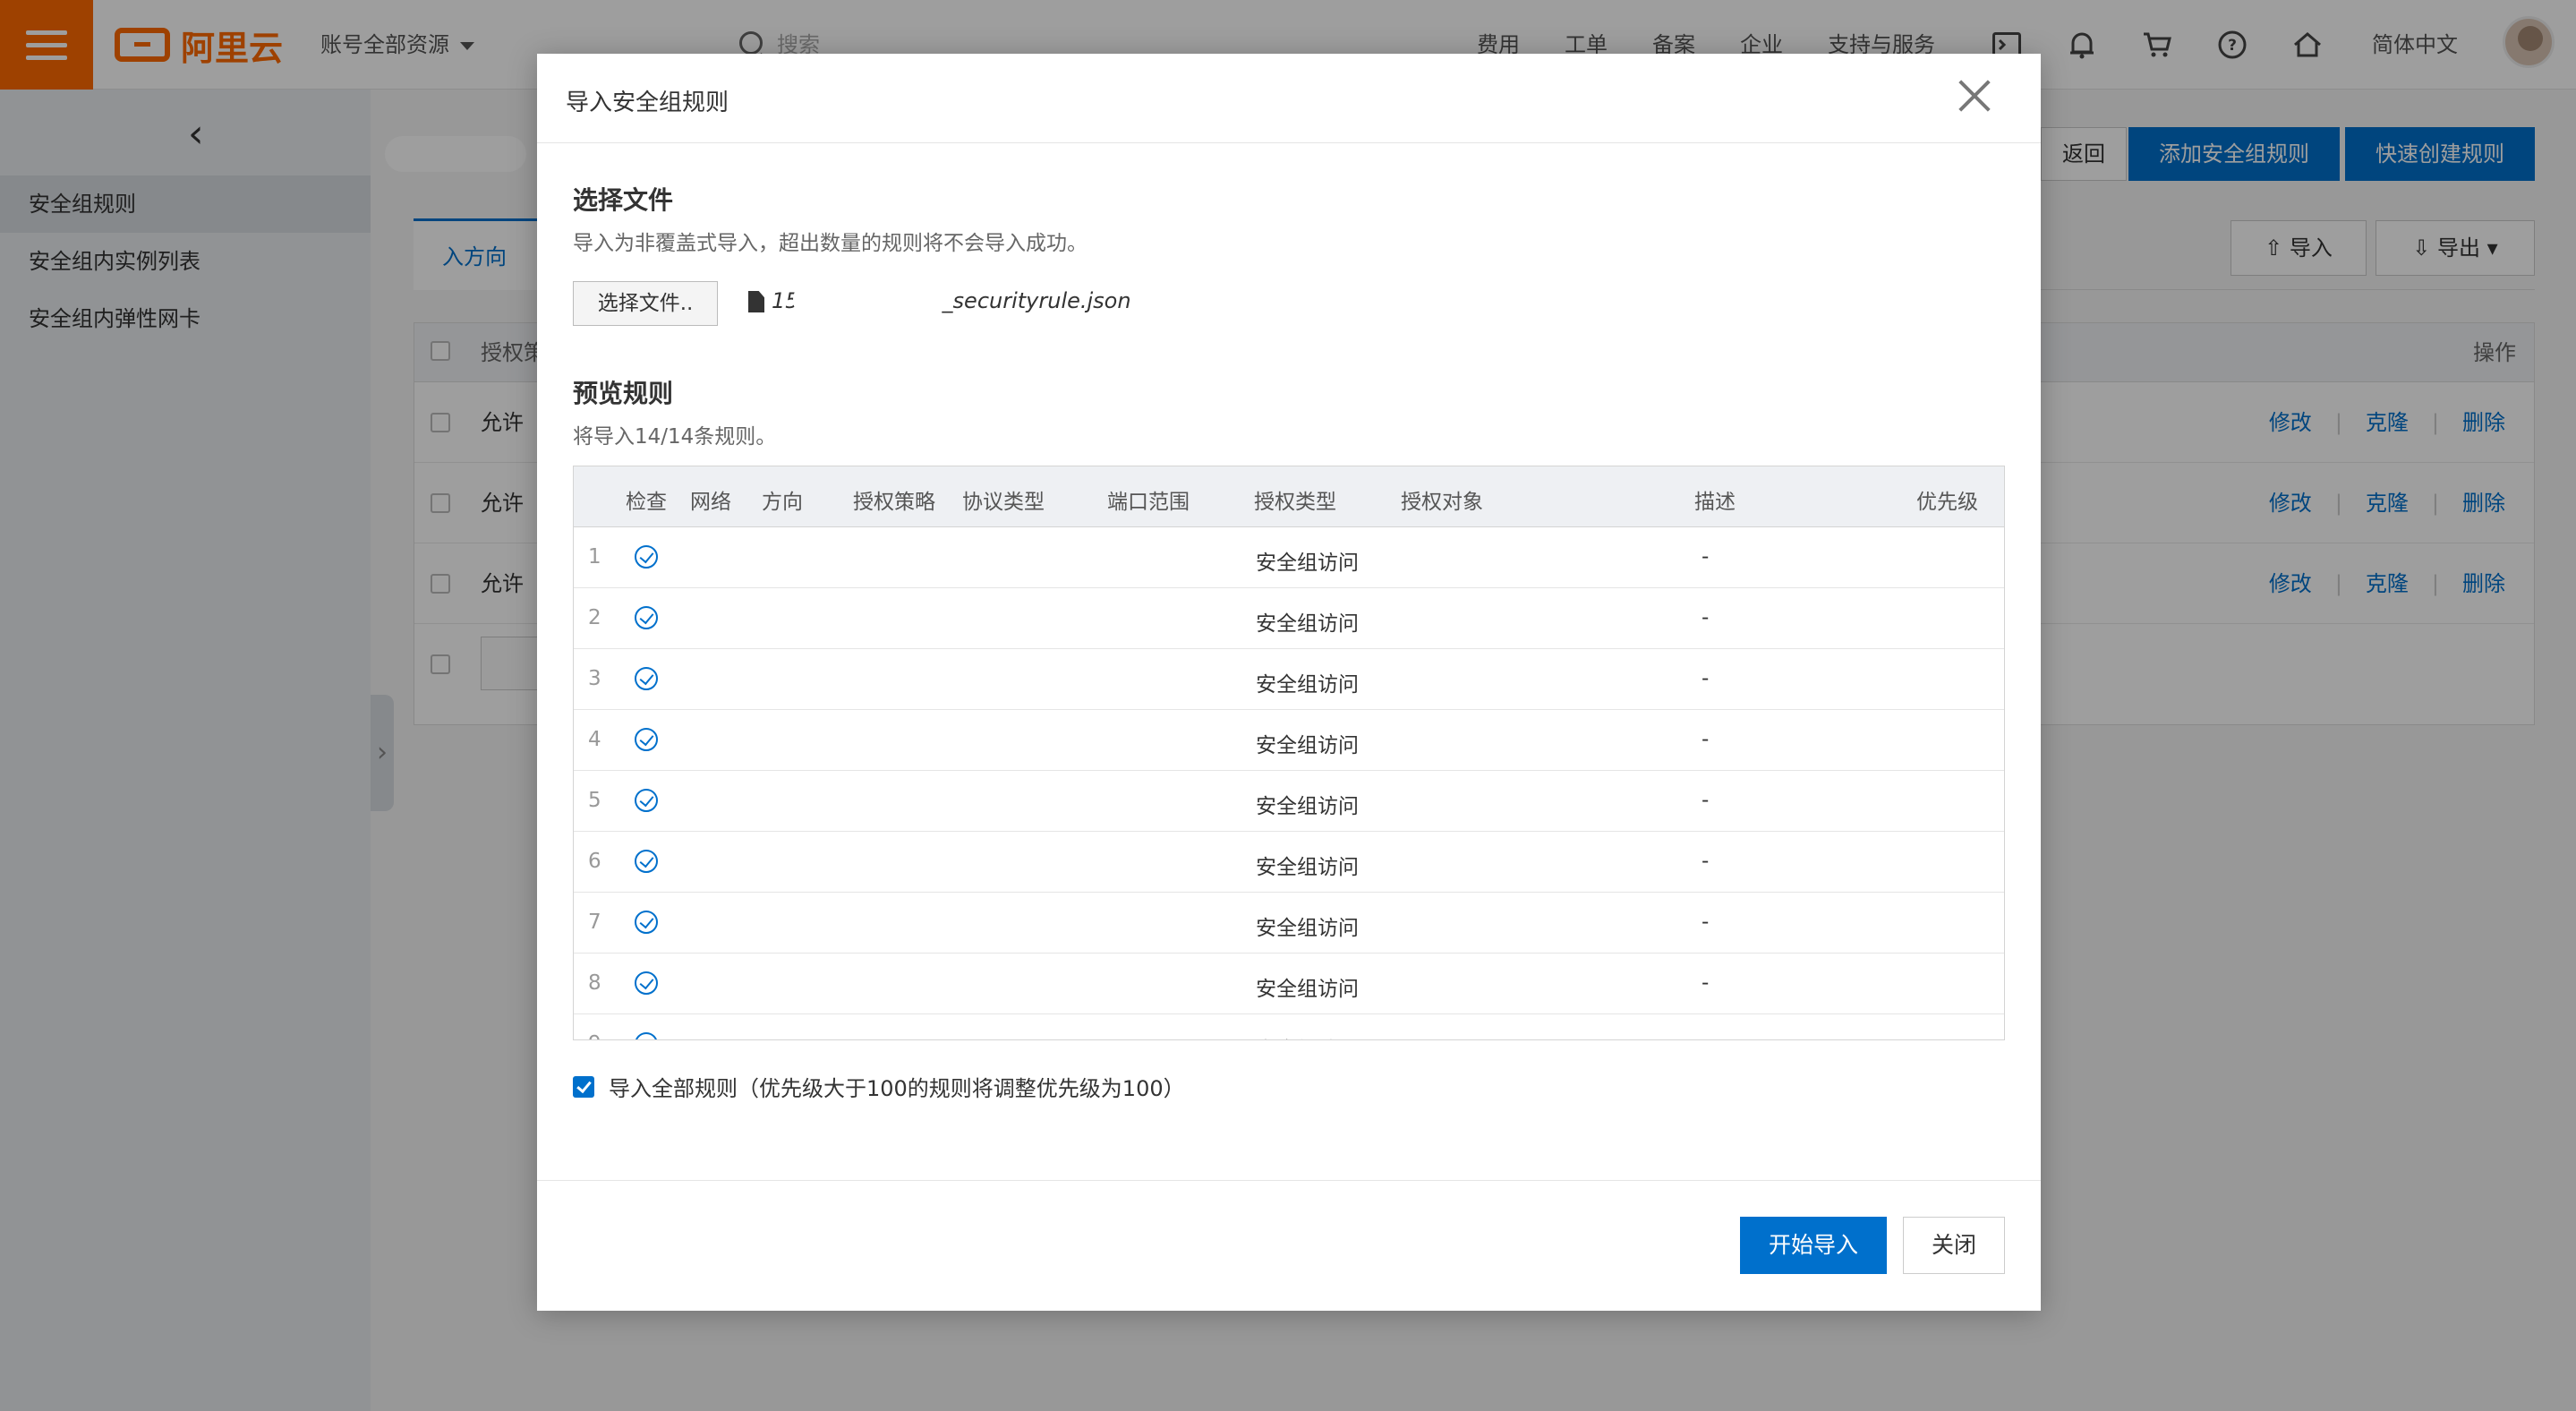  Describe the element at coordinates (710, 502) in the screenshot. I see `col-network: 网络` at that location.